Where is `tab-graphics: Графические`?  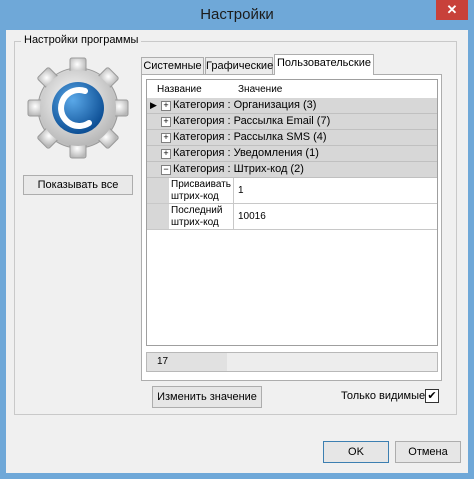
tab-graphics: Графические is located at coordinates (239, 65).